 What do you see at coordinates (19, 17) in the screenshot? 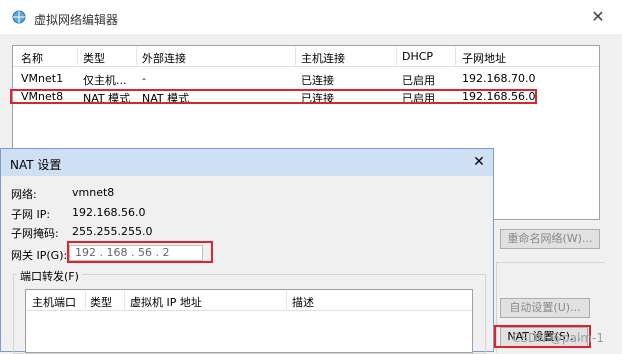
I see `network-globe-icon` at bounding box center [19, 17].